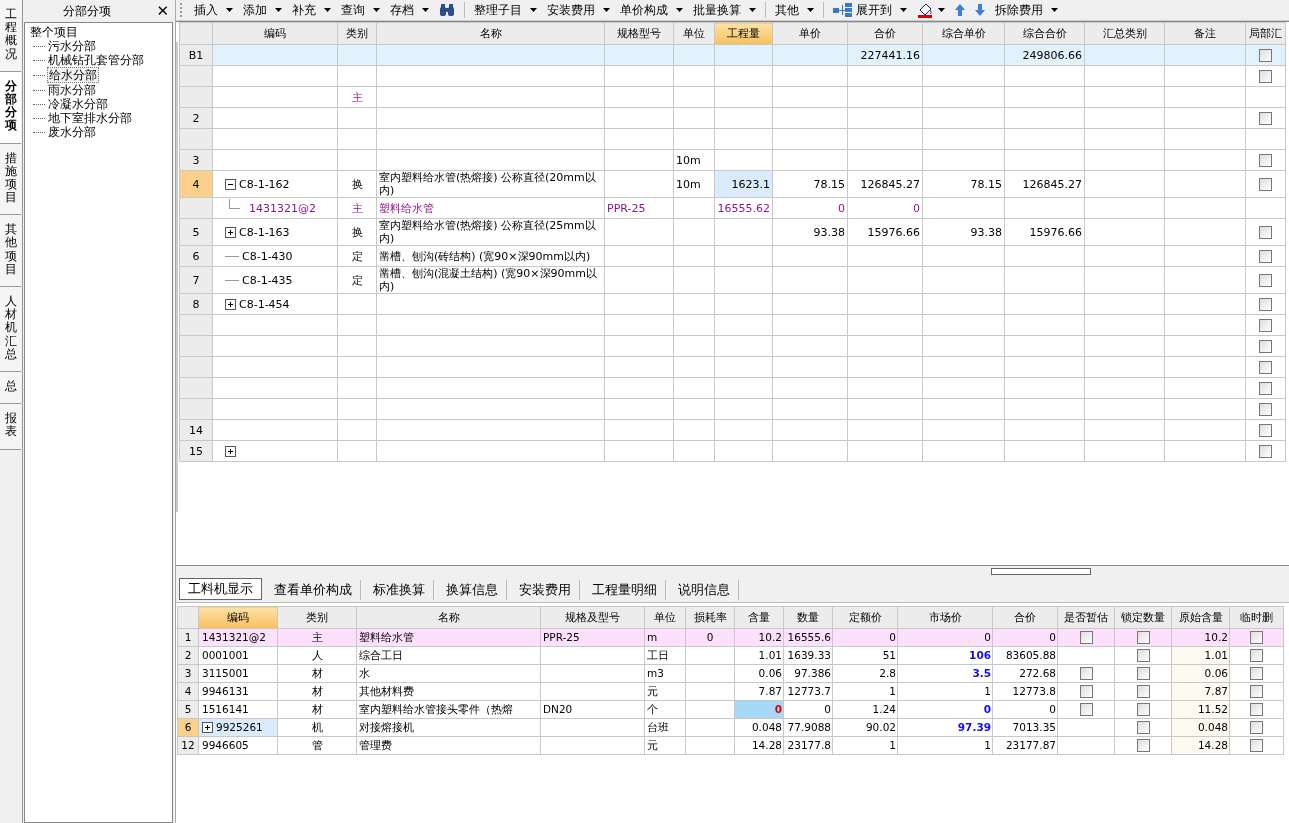 The width and height of the screenshot is (1289, 823). Describe the element at coordinates (96, 60) in the screenshot. I see `tree-item: 机械钻孔套管分部` at that location.